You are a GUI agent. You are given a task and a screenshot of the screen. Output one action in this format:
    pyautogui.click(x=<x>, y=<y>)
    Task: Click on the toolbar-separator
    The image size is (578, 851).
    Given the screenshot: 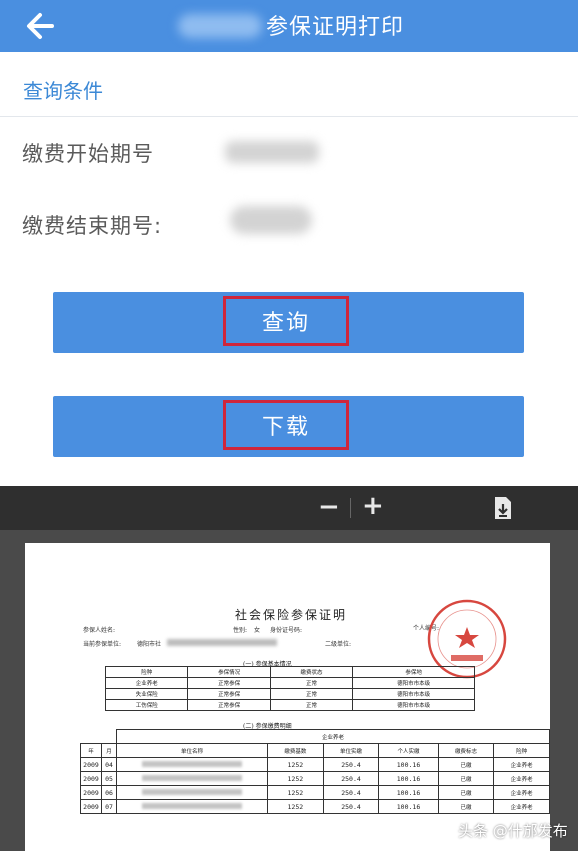 What is the action you would take?
    pyautogui.click(x=350, y=508)
    